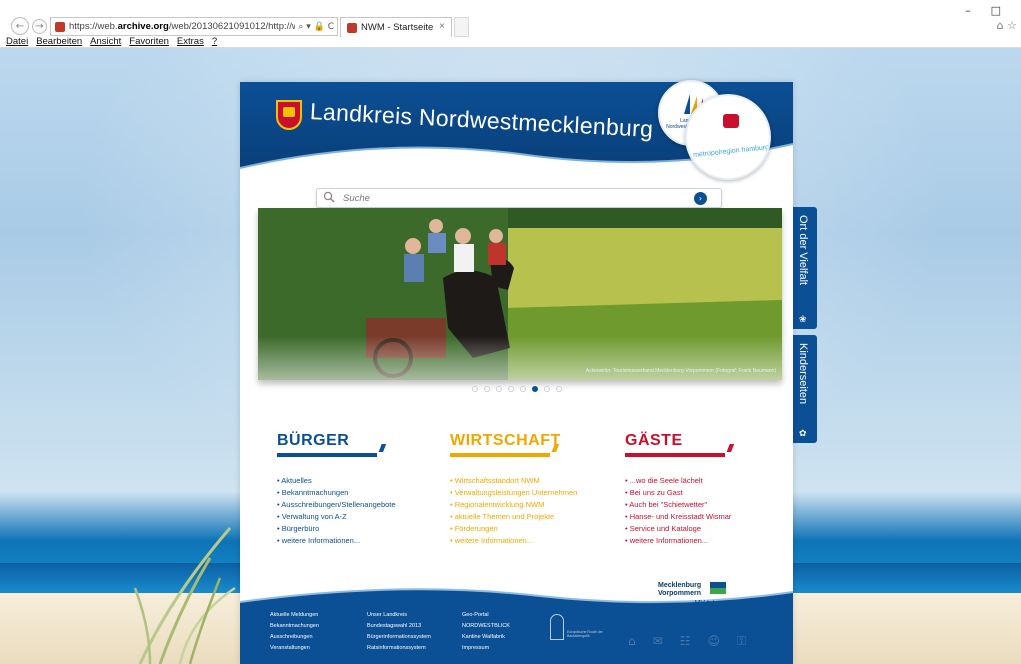 The width and height of the screenshot is (1021, 664). Describe the element at coordinates (803, 434) in the screenshot. I see `flower-icon: ✿` at that location.